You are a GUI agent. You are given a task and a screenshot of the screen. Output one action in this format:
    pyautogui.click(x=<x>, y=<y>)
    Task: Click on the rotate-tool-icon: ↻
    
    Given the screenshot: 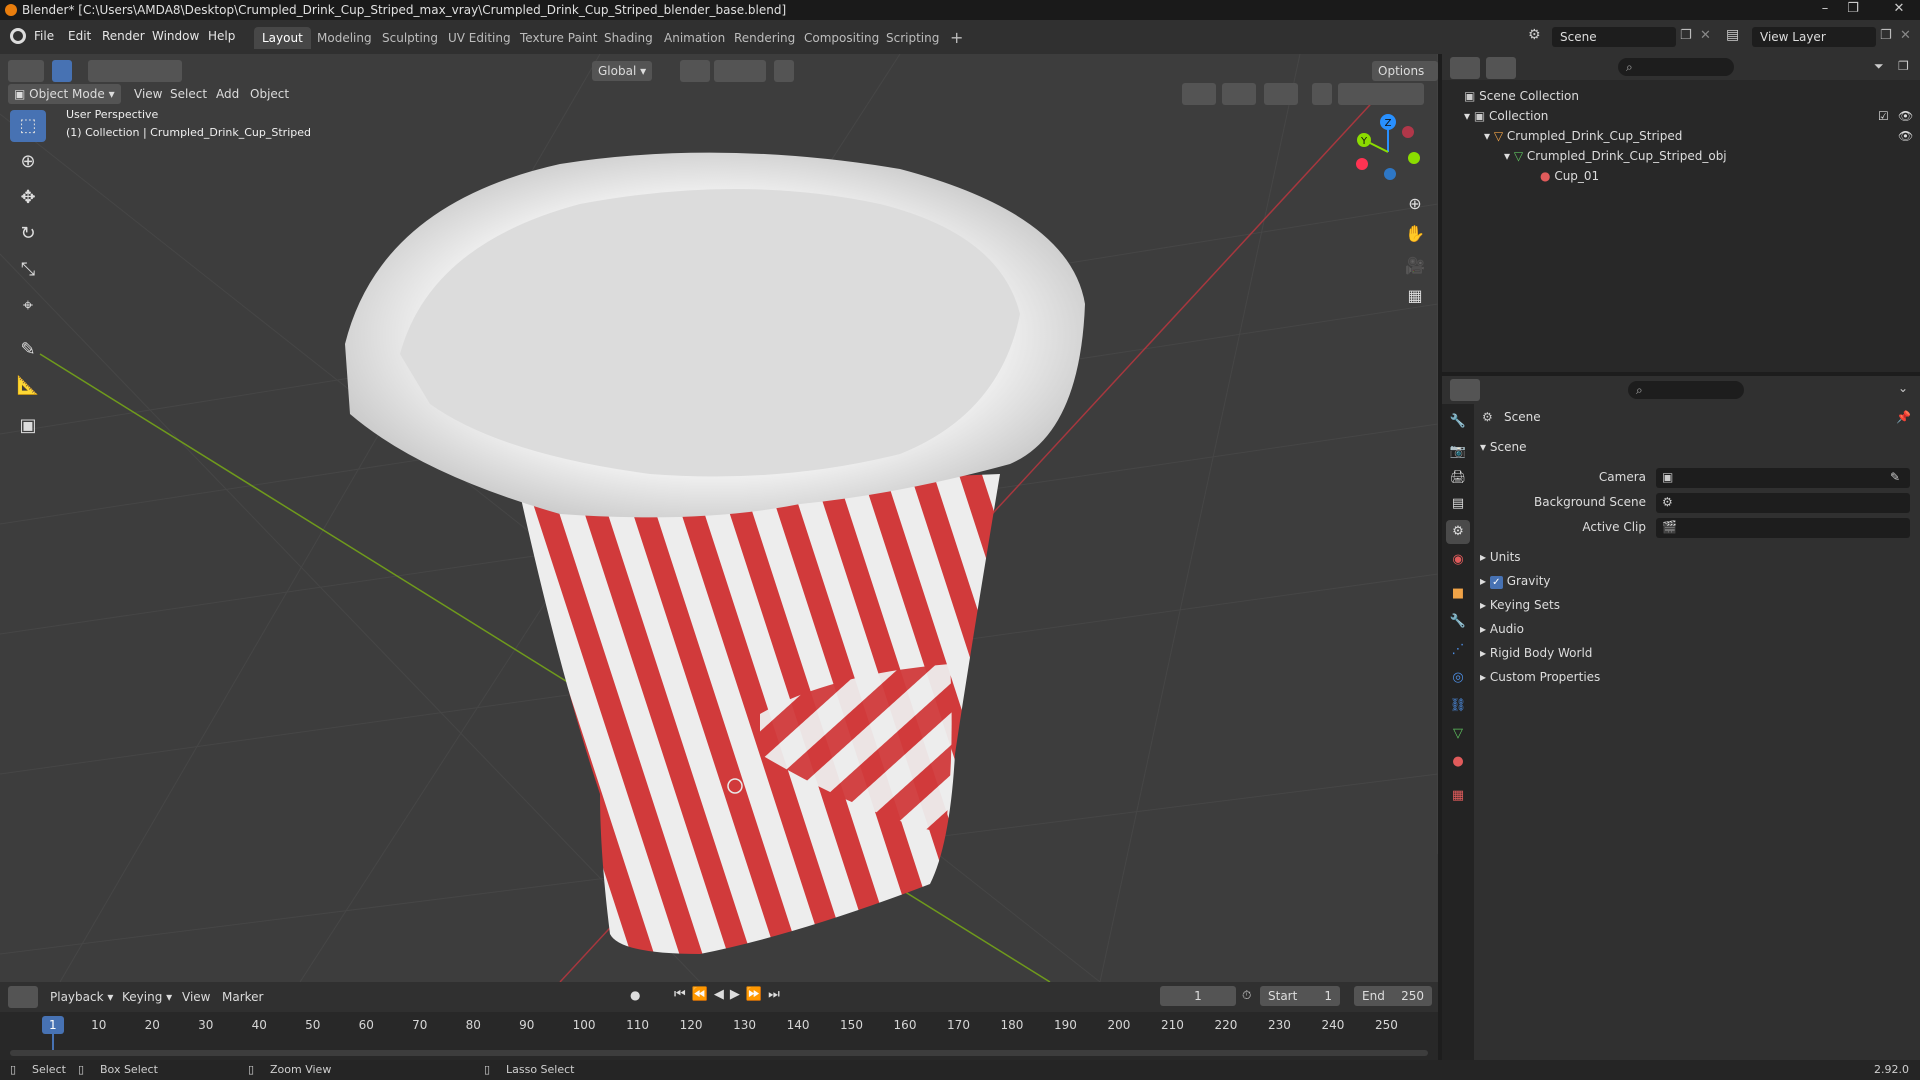 What is the action you would take?
    pyautogui.click(x=28, y=234)
    